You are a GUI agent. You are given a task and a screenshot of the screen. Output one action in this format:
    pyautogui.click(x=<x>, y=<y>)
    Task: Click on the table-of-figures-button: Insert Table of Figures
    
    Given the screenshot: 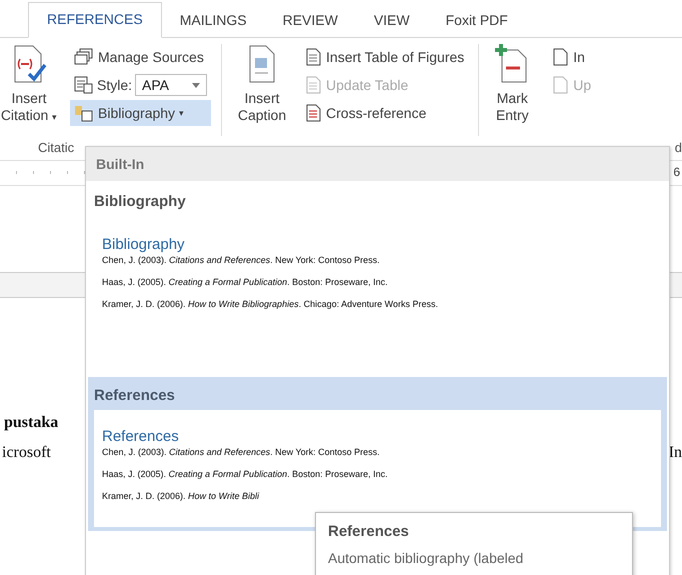 What is the action you would take?
    pyautogui.click(x=384, y=57)
    